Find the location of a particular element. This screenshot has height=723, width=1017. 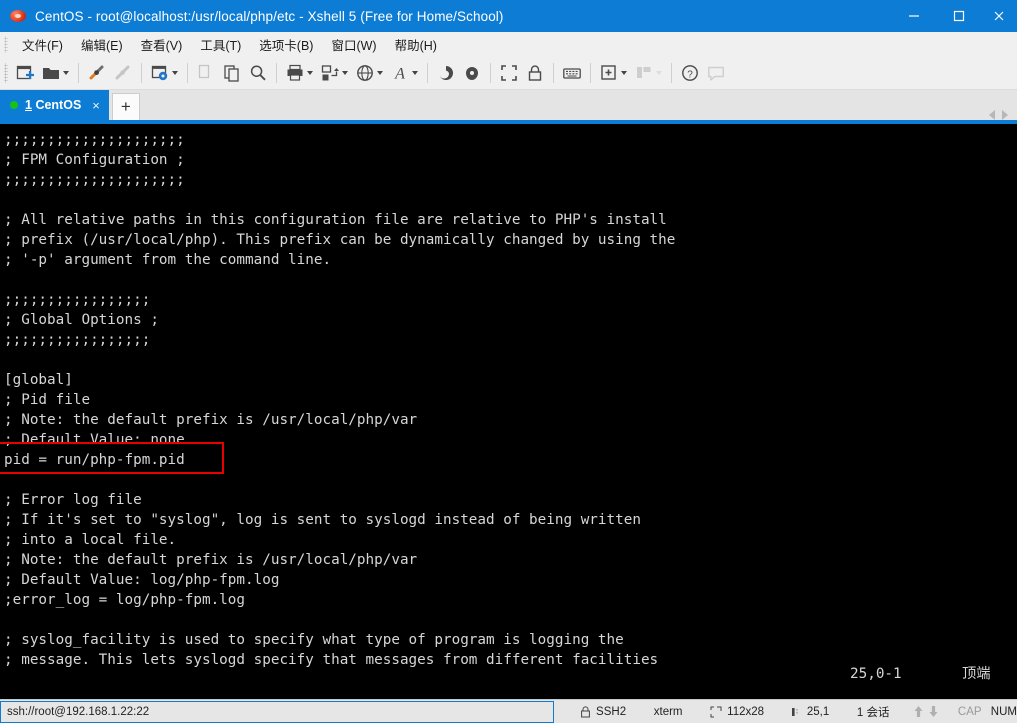

cursor-position-indicator: 25,1 is located at coordinates (809, 712).